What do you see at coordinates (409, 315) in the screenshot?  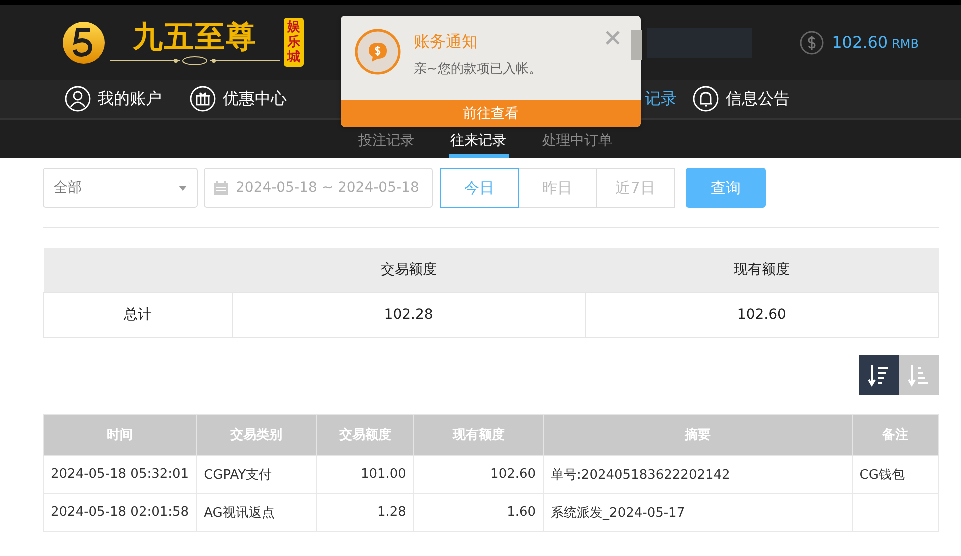 I see `table-cell: 102.28` at bounding box center [409, 315].